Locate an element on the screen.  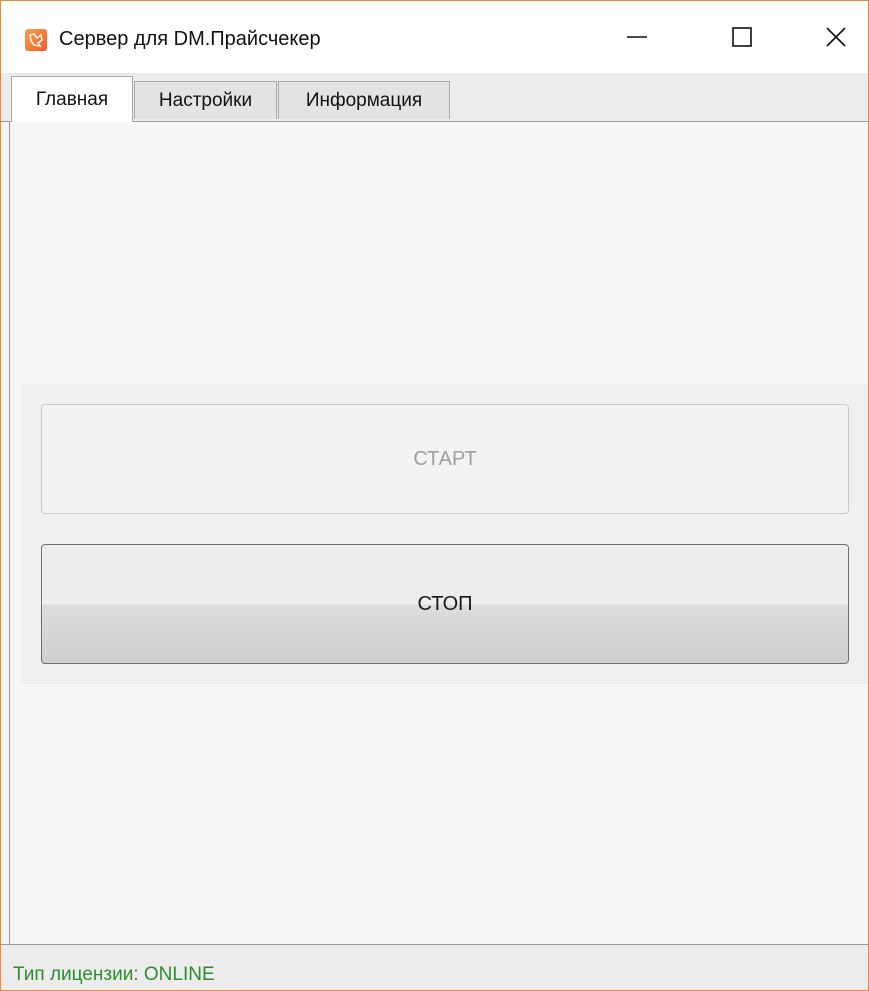
start-button: СТАРТ is located at coordinates (445, 459).